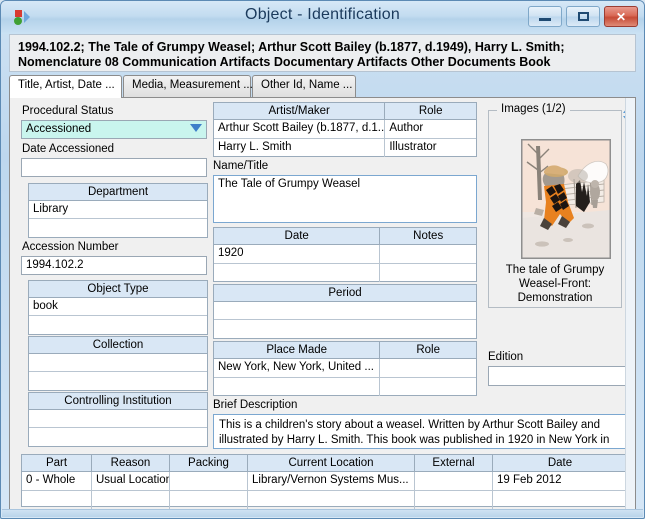  I want to click on cell-part, so click(57, 500).